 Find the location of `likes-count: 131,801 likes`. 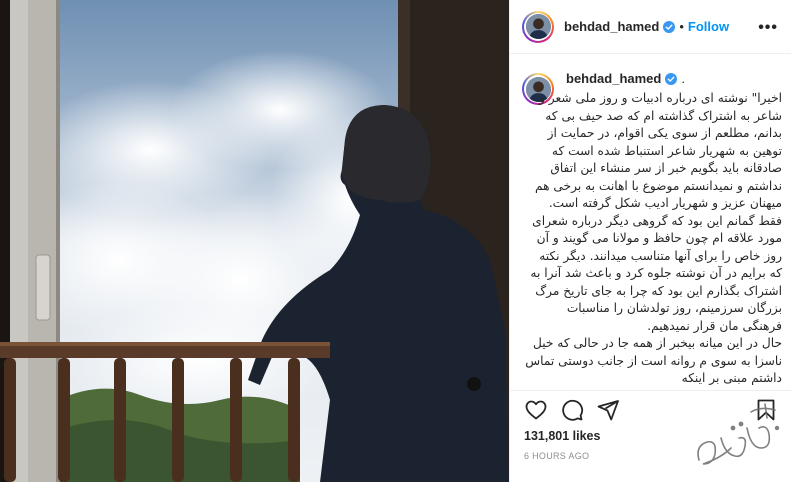

likes-count: 131,801 likes is located at coordinates (651, 436).